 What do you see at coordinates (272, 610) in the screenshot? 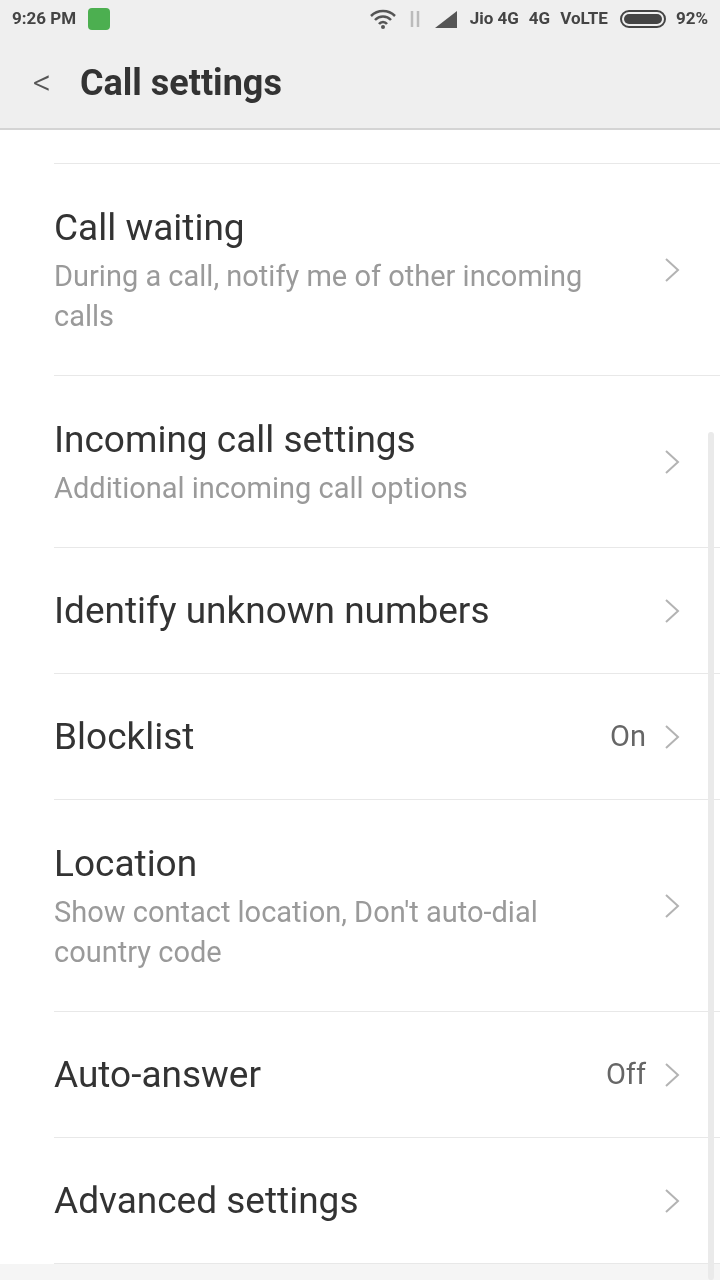
I see `row-title: Identify unknown numbers` at bounding box center [272, 610].